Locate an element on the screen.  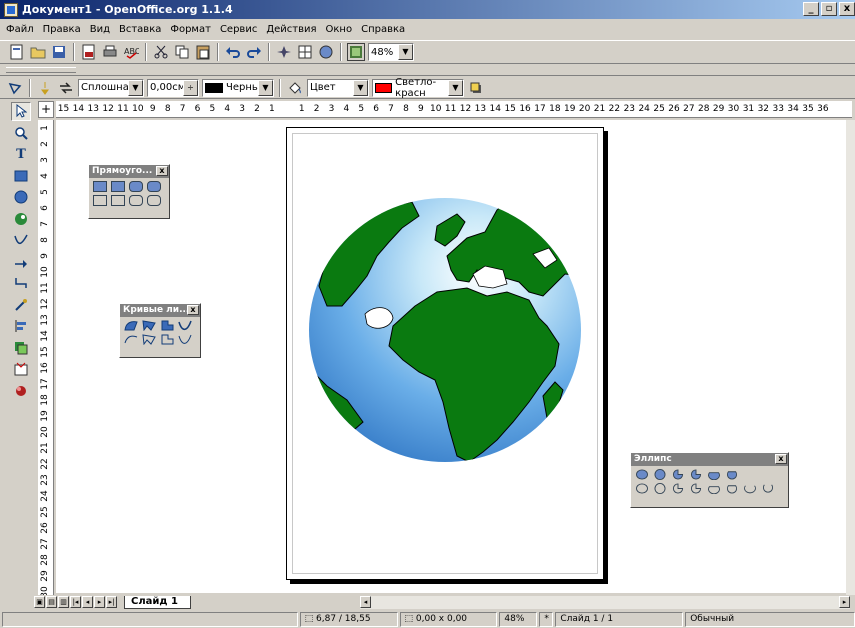
insert-tool-icon is located at coordinates (21, 369).